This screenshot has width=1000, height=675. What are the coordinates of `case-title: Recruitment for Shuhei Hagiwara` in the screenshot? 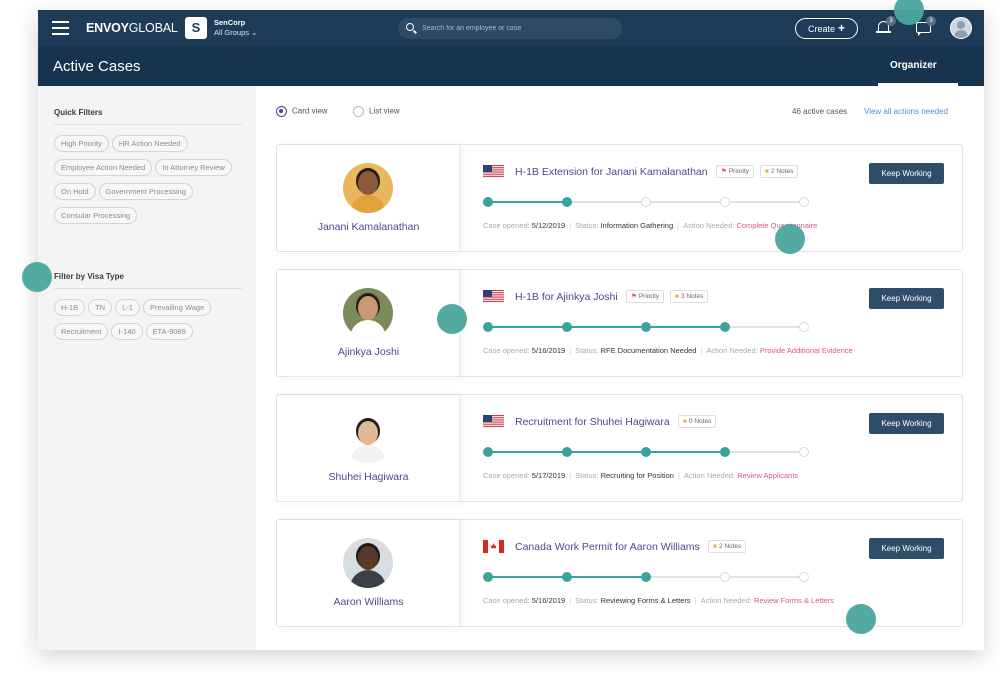 It's located at (592, 422).